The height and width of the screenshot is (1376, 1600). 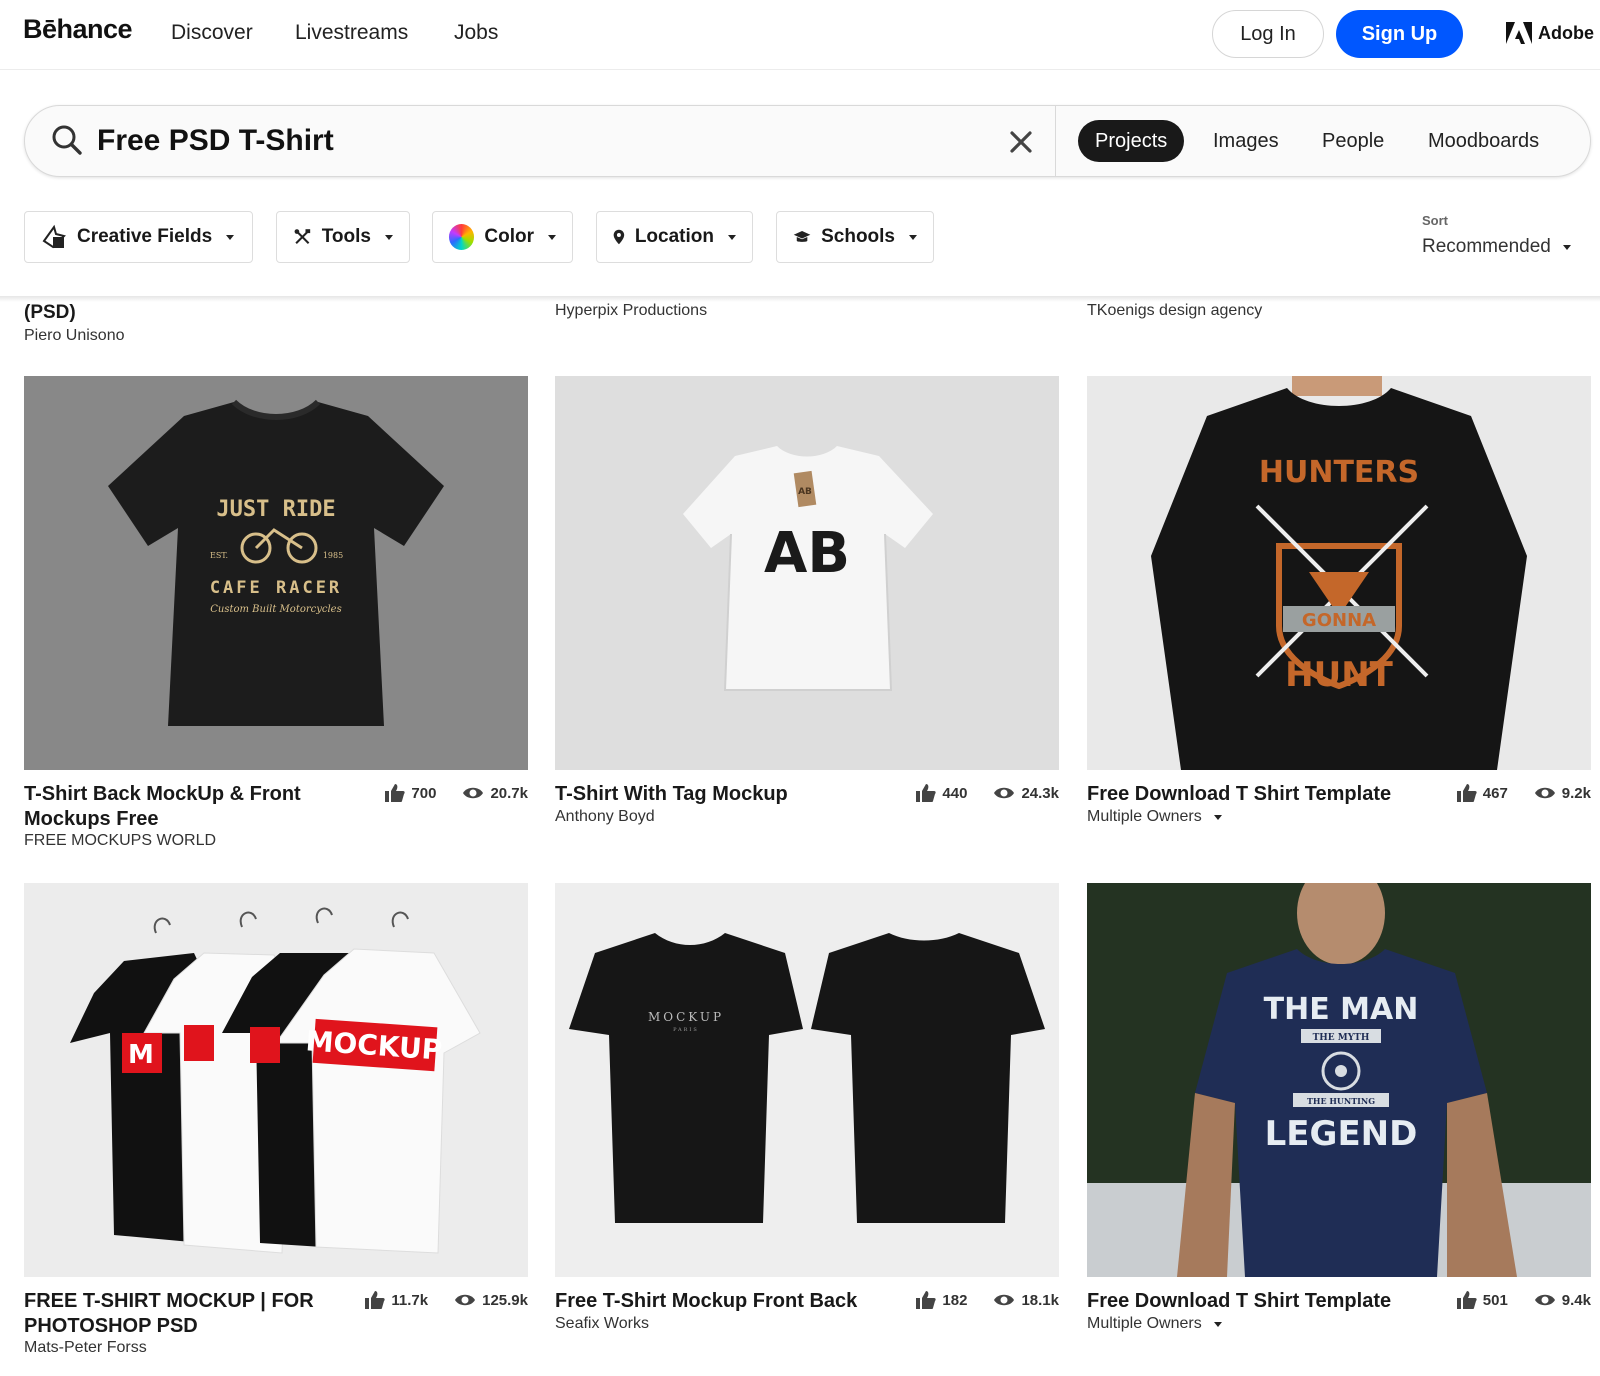 I want to click on project-thumbnail: MOCKUP PARIS, so click(x=807, y=1080).